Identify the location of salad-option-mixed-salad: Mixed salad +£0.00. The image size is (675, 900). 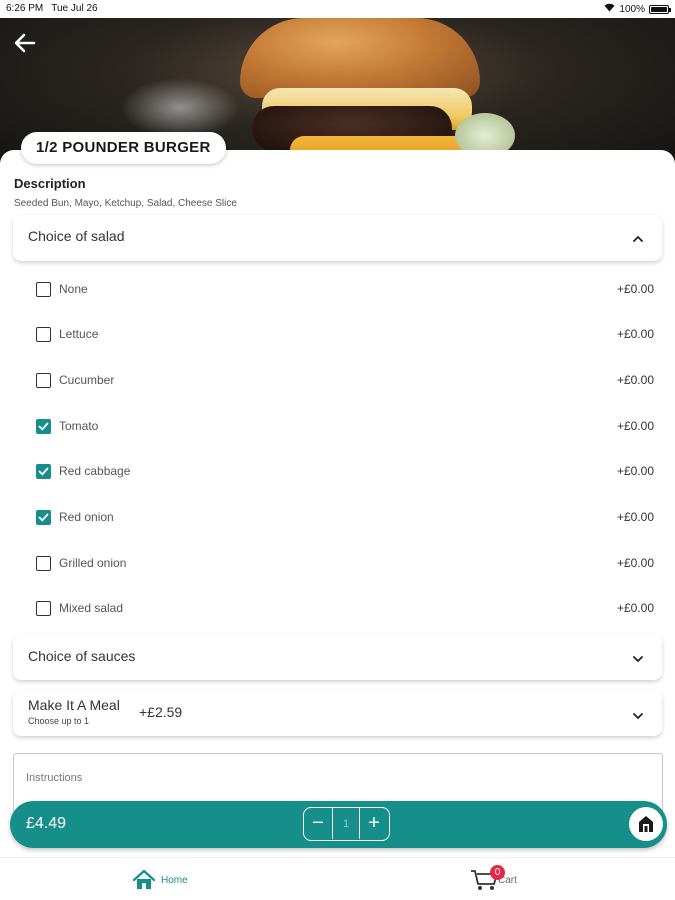
(345, 609).